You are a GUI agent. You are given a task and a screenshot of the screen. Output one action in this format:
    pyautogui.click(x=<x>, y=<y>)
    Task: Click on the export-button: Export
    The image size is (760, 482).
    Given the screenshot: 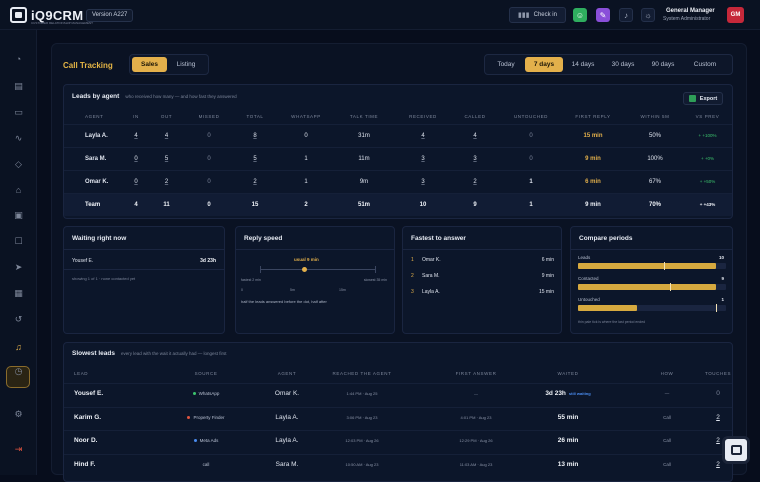 What is the action you would take?
    pyautogui.click(x=703, y=98)
    